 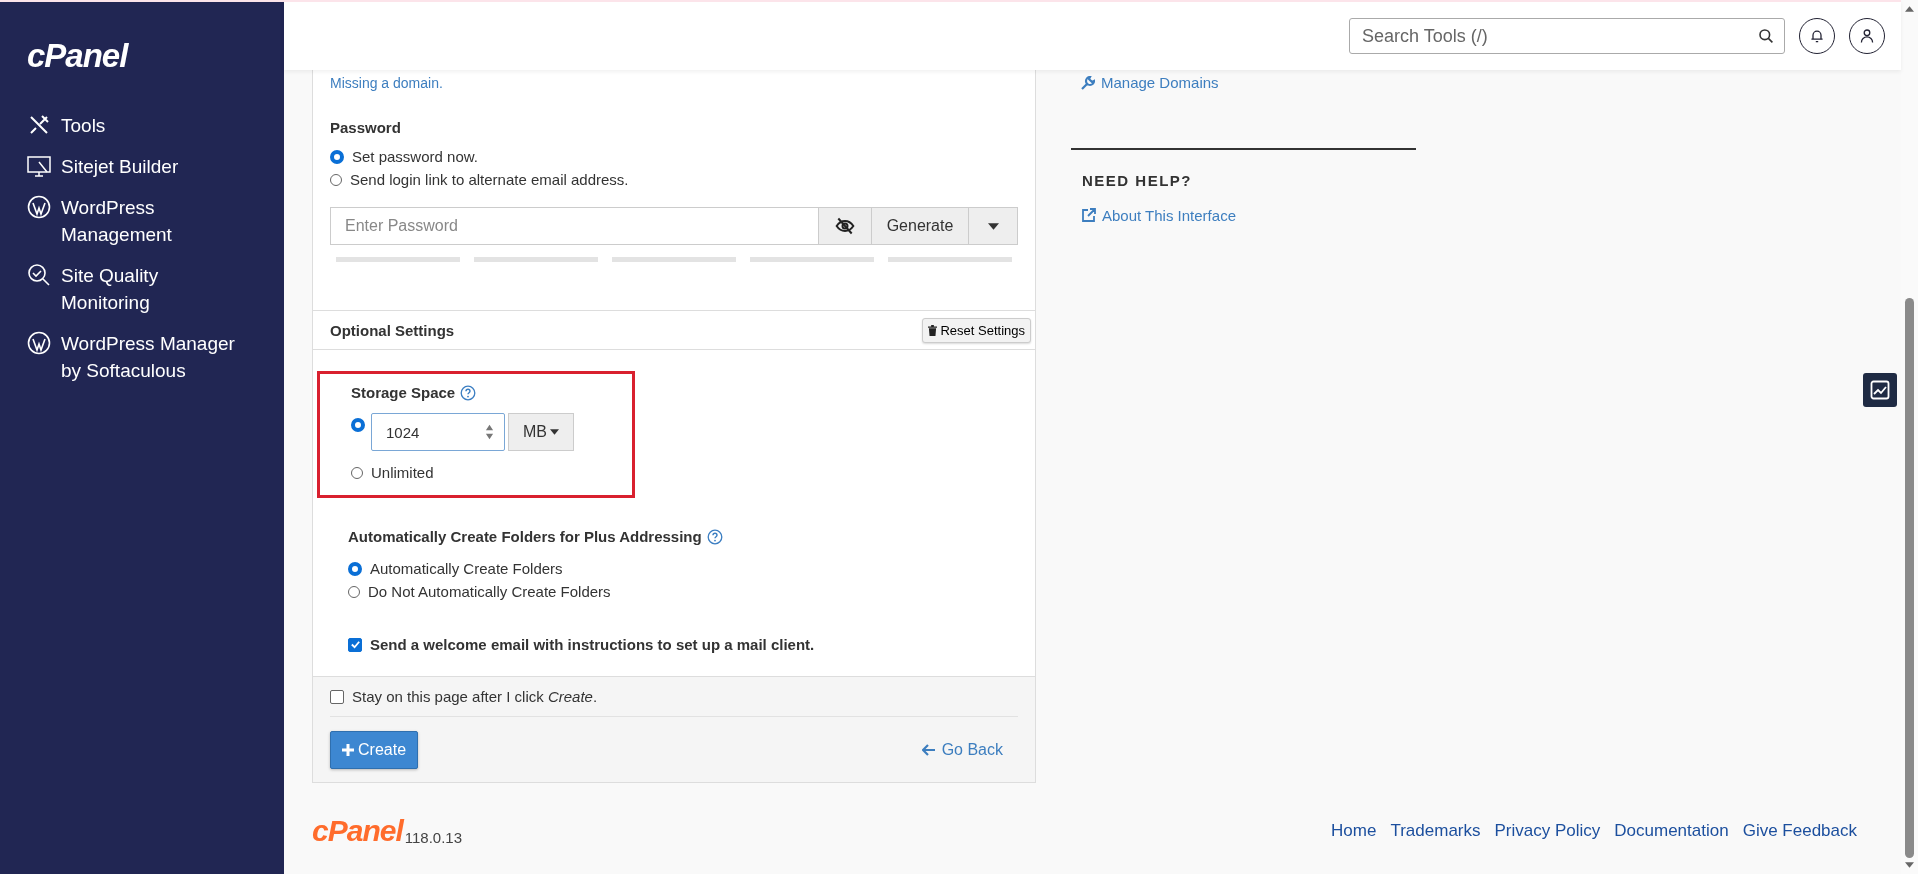 What do you see at coordinates (392, 330) in the screenshot?
I see `section-title: Optional Settings` at bounding box center [392, 330].